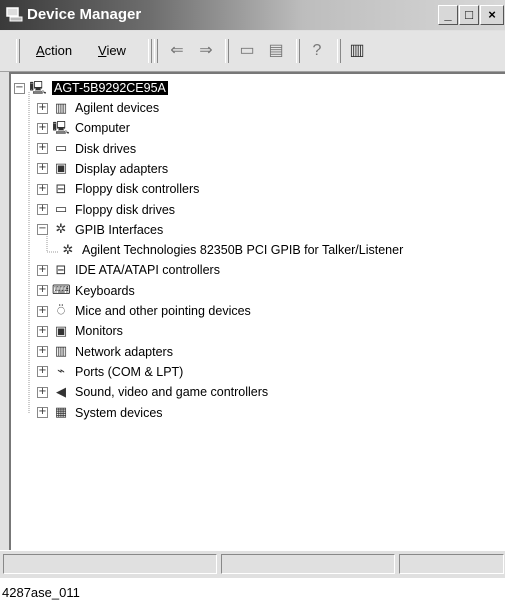  Describe the element at coordinates (119, 229) in the screenshot. I see `tree-item-label: GPIB Interfaces` at that location.